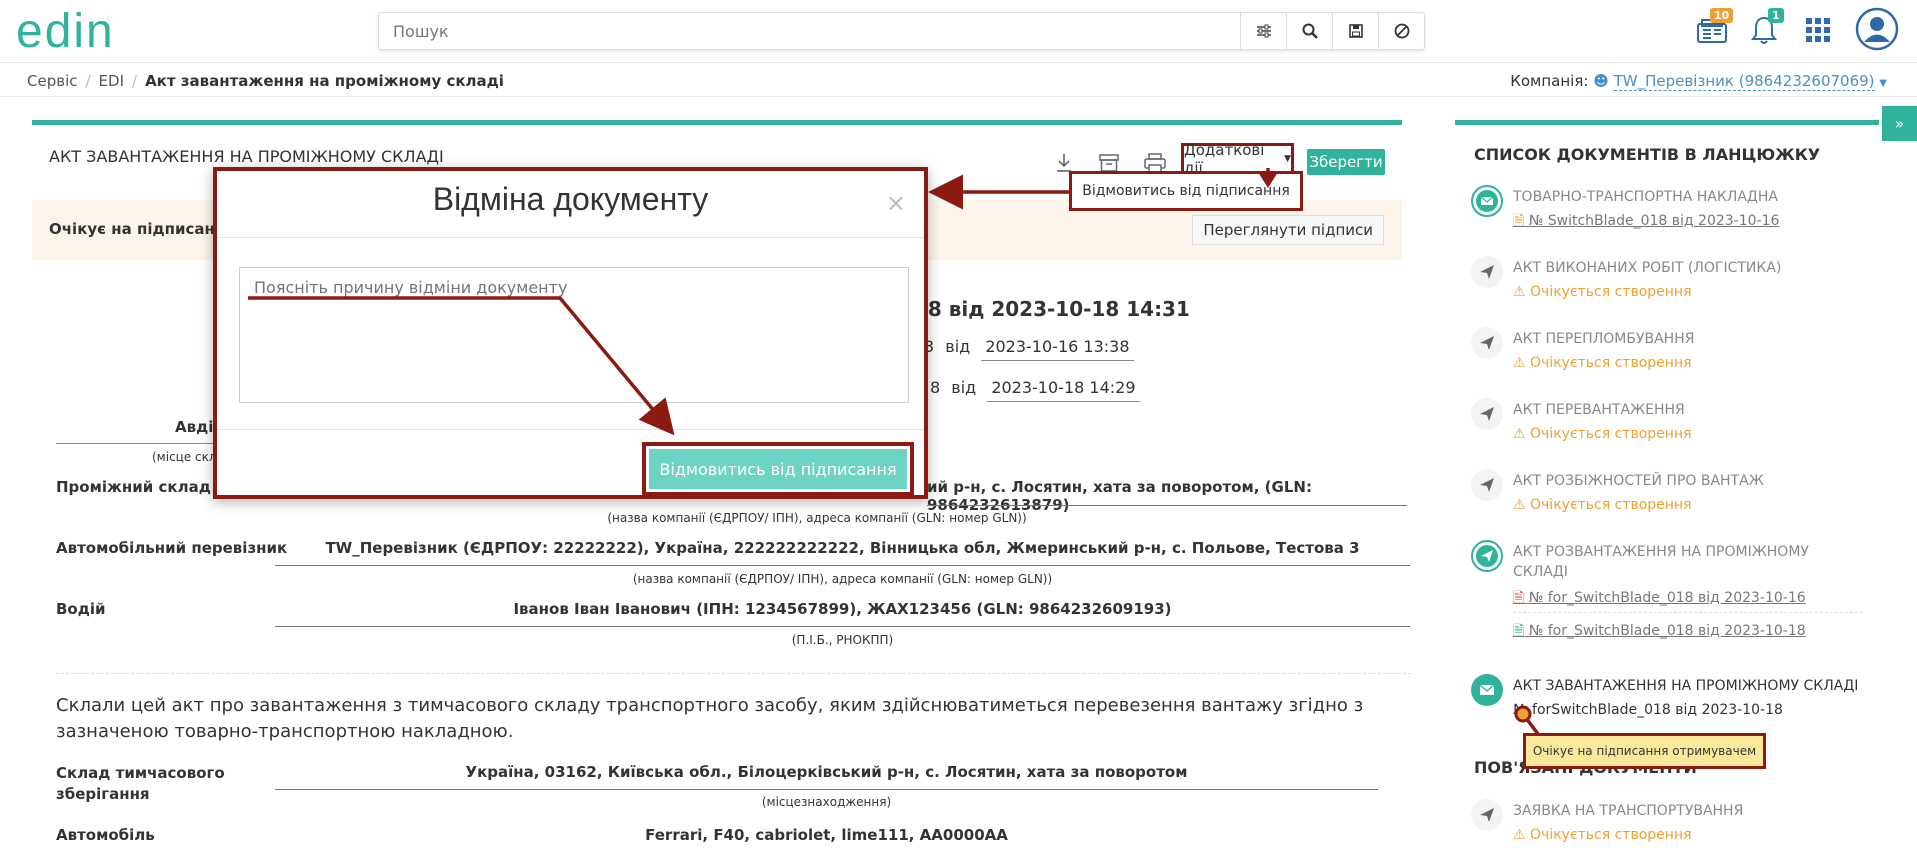 The image size is (1917, 854). I want to click on notifications-badge: 1, so click(1776, 15).